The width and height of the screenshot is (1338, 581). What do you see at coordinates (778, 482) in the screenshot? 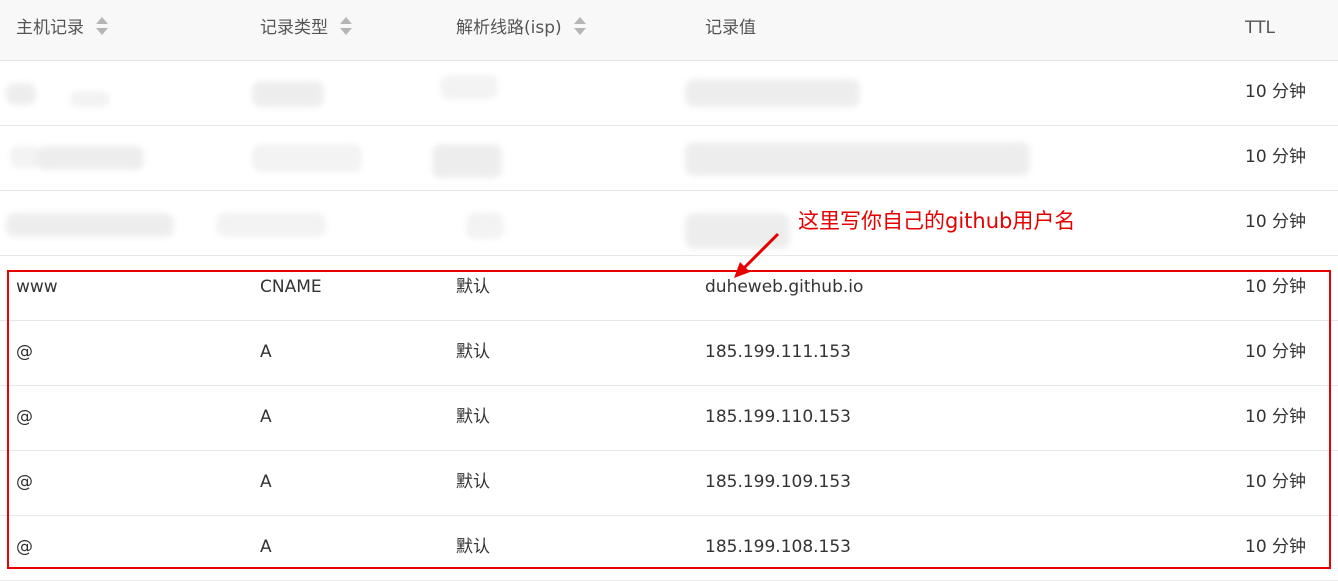
I see `value-cell: 185.199.109.153` at bounding box center [778, 482].